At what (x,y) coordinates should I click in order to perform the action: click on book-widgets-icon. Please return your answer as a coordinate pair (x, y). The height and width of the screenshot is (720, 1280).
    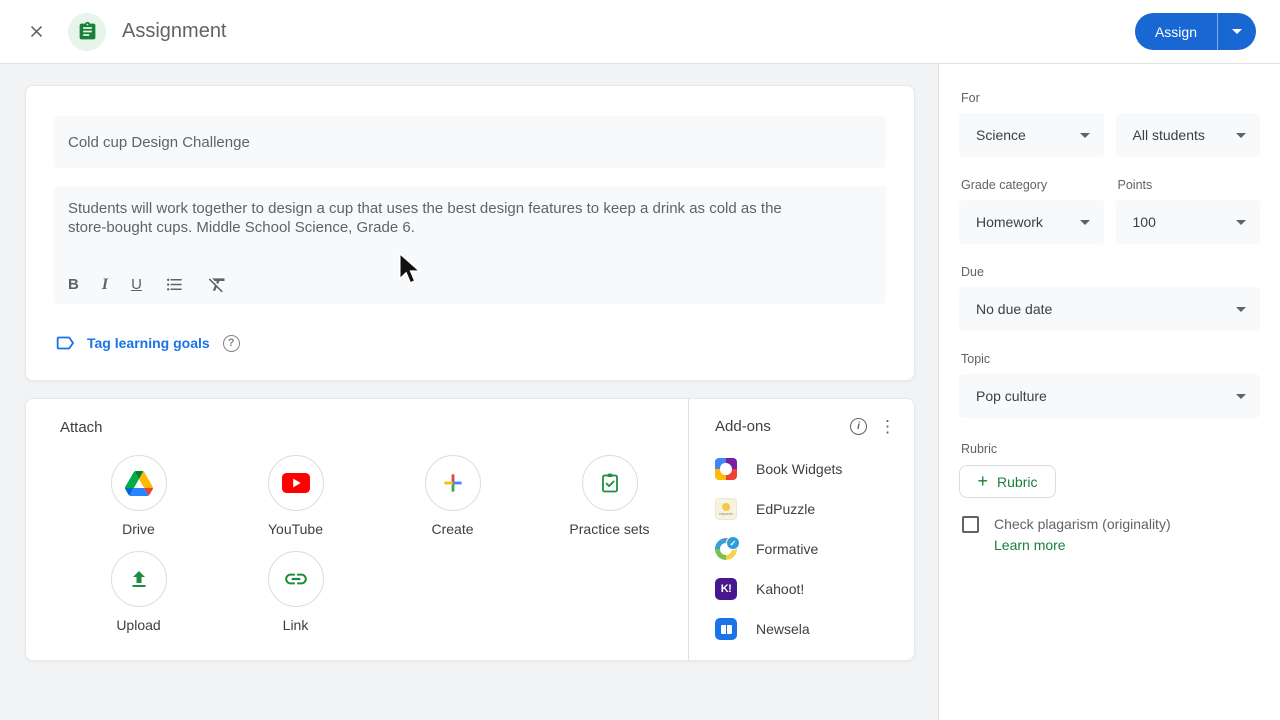
    Looking at the image, I should click on (726, 469).